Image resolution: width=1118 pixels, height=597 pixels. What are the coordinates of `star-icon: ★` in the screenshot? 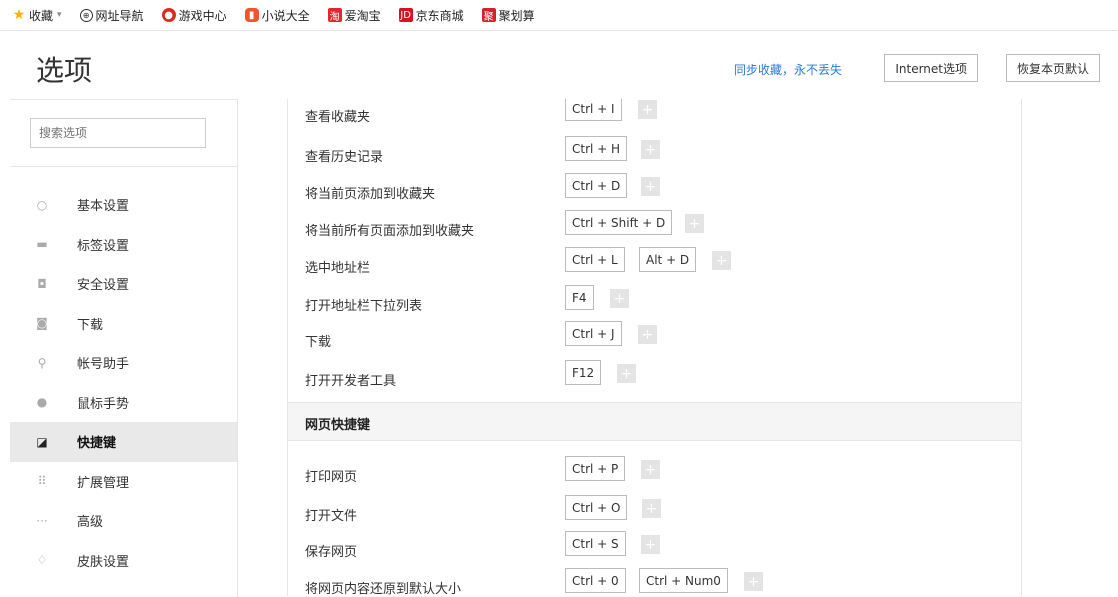 It's located at (19, 15).